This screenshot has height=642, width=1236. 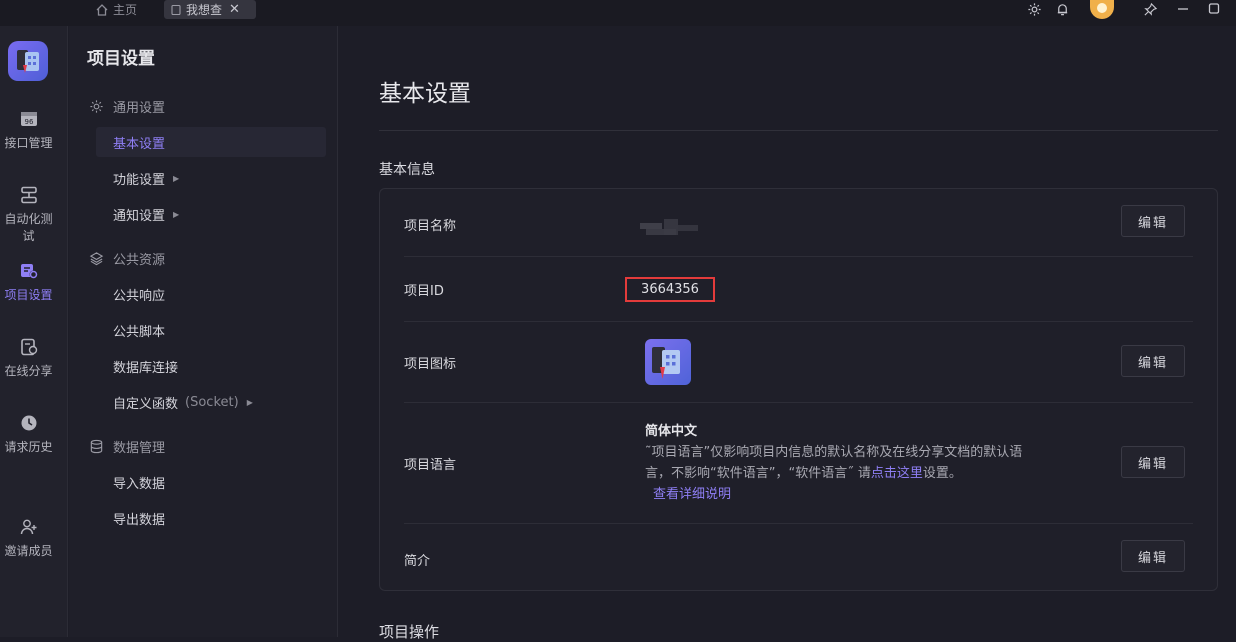 I want to click on nav-item-import-data: 导入数据, so click(x=139, y=482).